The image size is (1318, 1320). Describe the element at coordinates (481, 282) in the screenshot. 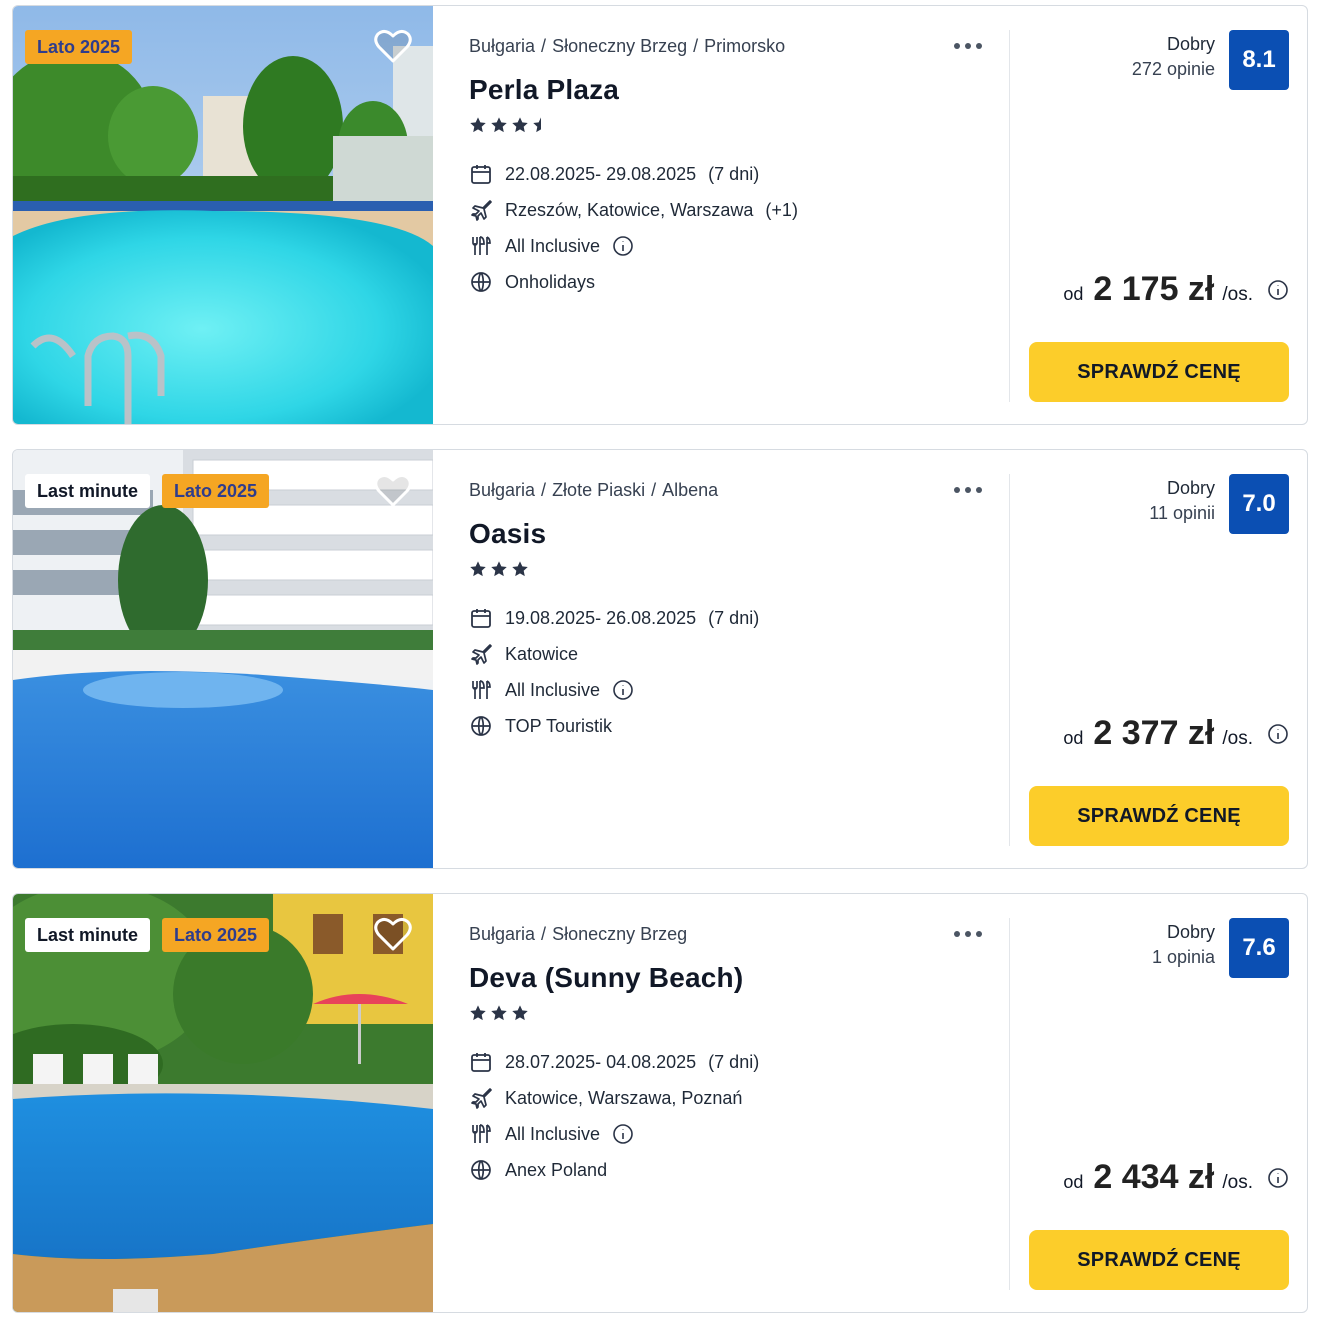

I see `globe-icon` at that location.